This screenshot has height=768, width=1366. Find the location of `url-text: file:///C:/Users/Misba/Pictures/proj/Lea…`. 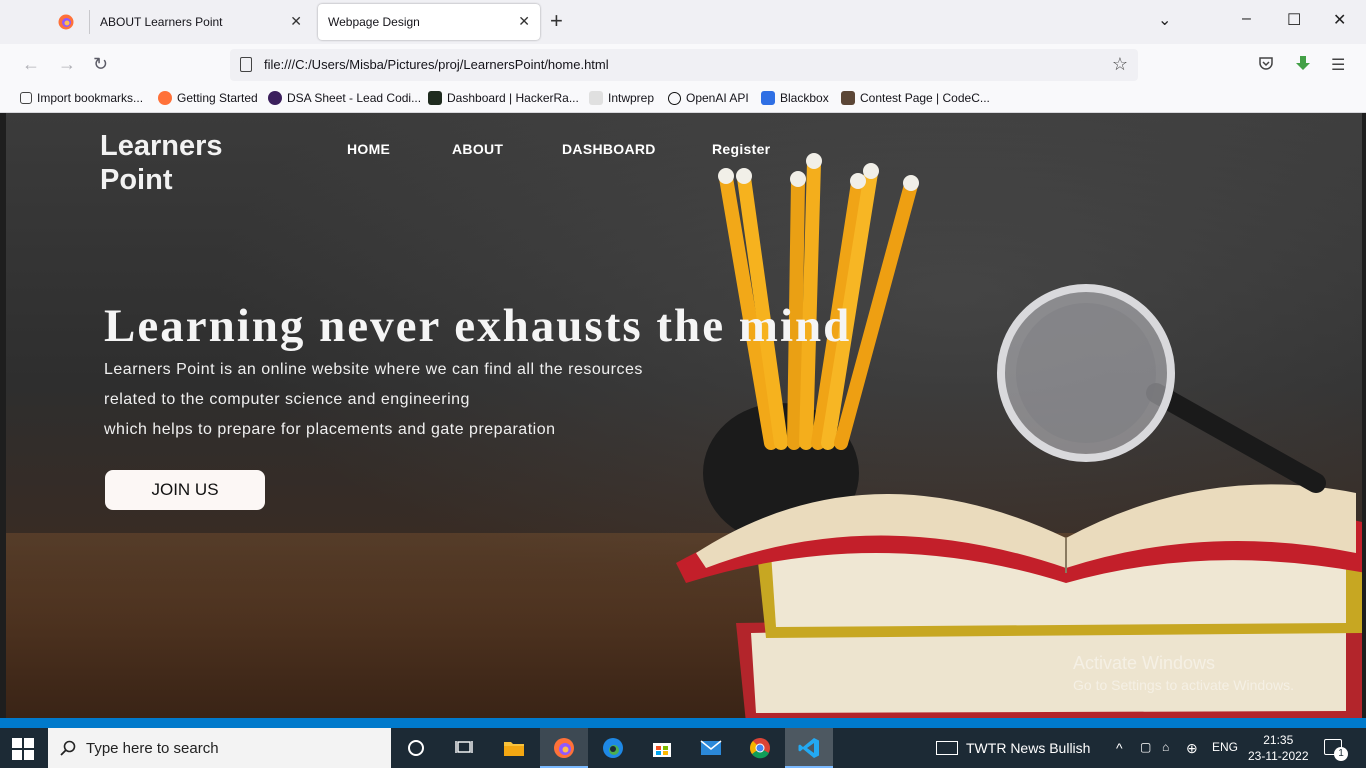

url-text: file:///C:/Users/Misba/Pictures/proj/Lea… is located at coordinates (436, 64).